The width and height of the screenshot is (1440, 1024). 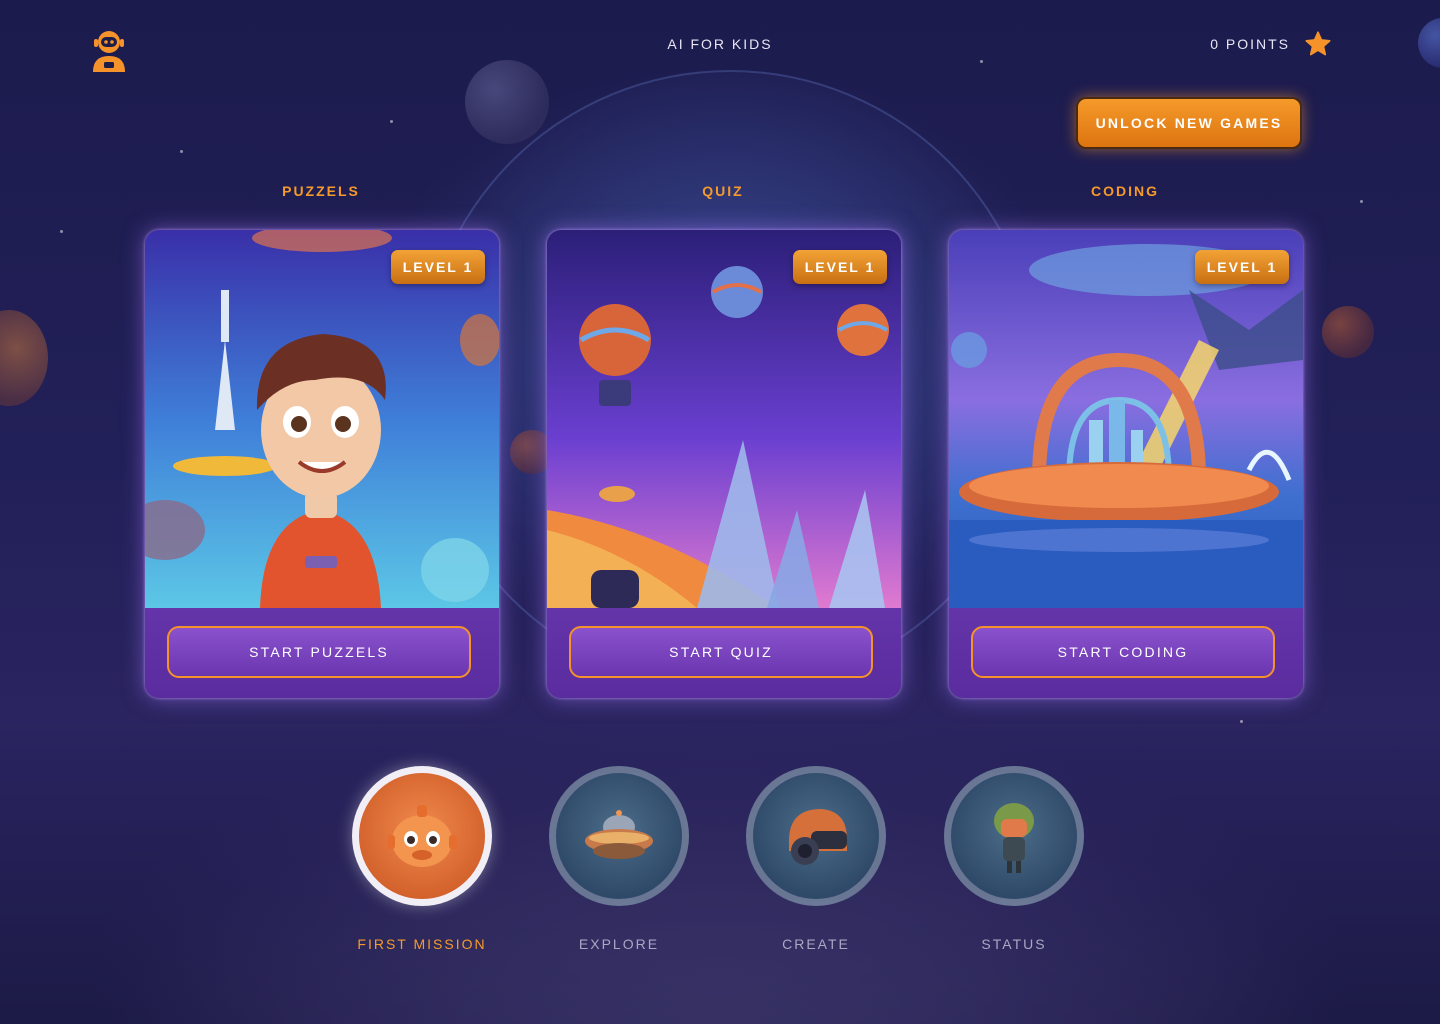 I want to click on nav-label: CREATE, so click(x=816, y=944).